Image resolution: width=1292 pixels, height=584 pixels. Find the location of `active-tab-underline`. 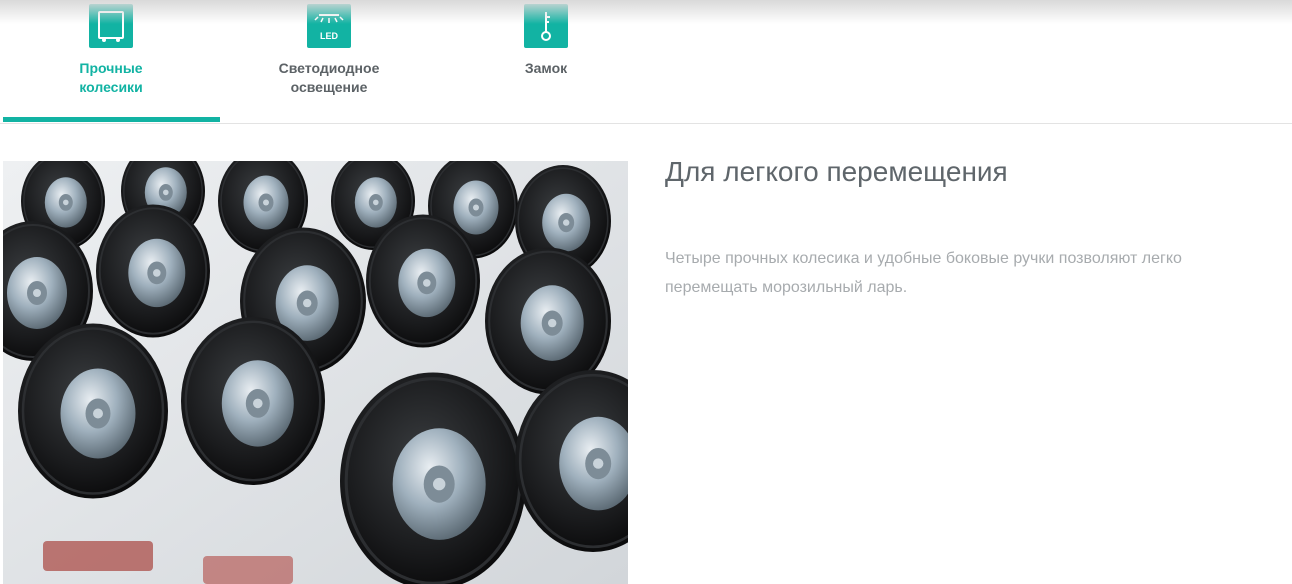

active-tab-underline is located at coordinates (111, 119).